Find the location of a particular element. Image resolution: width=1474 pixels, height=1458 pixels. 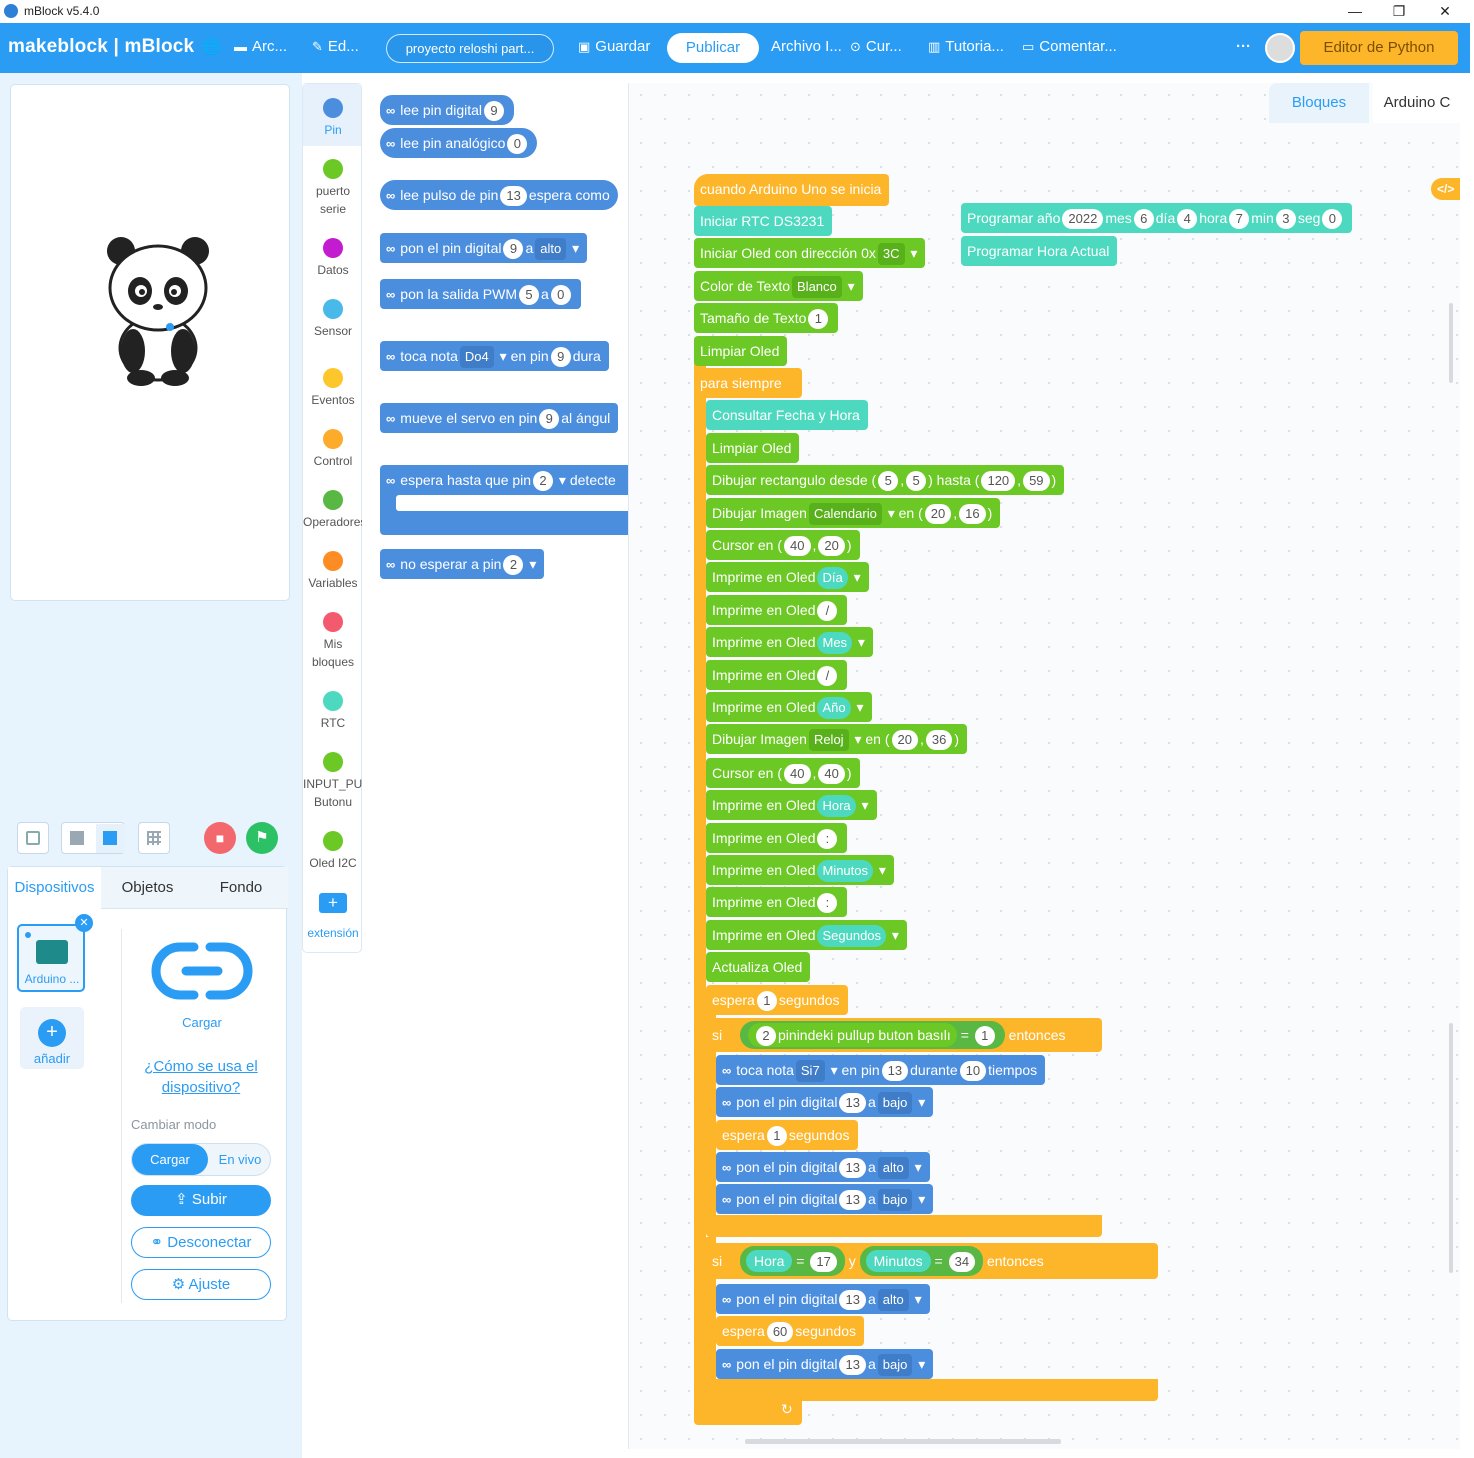

add-device-button: + añadir is located at coordinates (52, 1038).